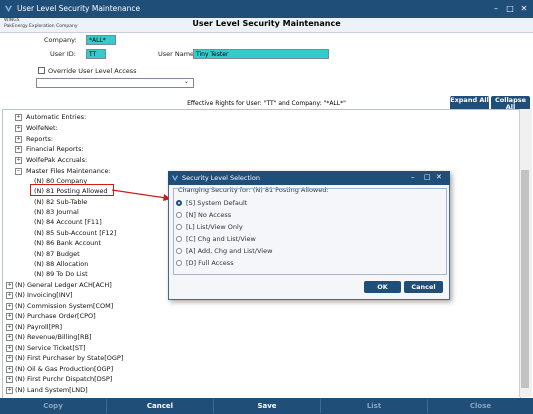  I want to click on tree-child-item: (N) 88 Allocation, so click(61, 264).